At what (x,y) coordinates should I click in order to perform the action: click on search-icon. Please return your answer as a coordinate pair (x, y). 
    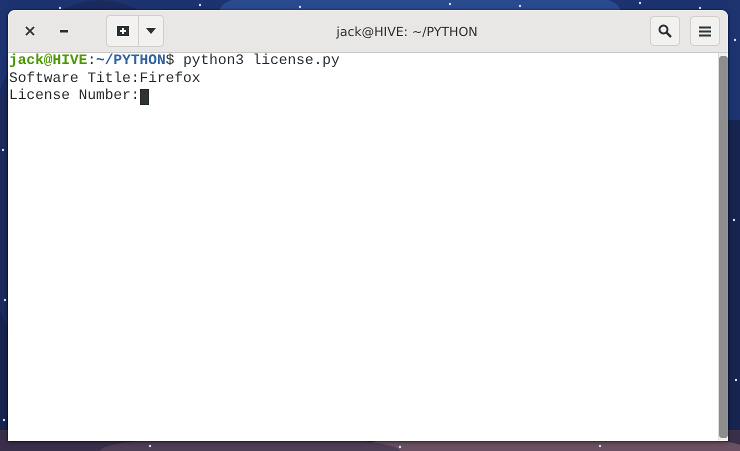
    Looking at the image, I should click on (665, 31).